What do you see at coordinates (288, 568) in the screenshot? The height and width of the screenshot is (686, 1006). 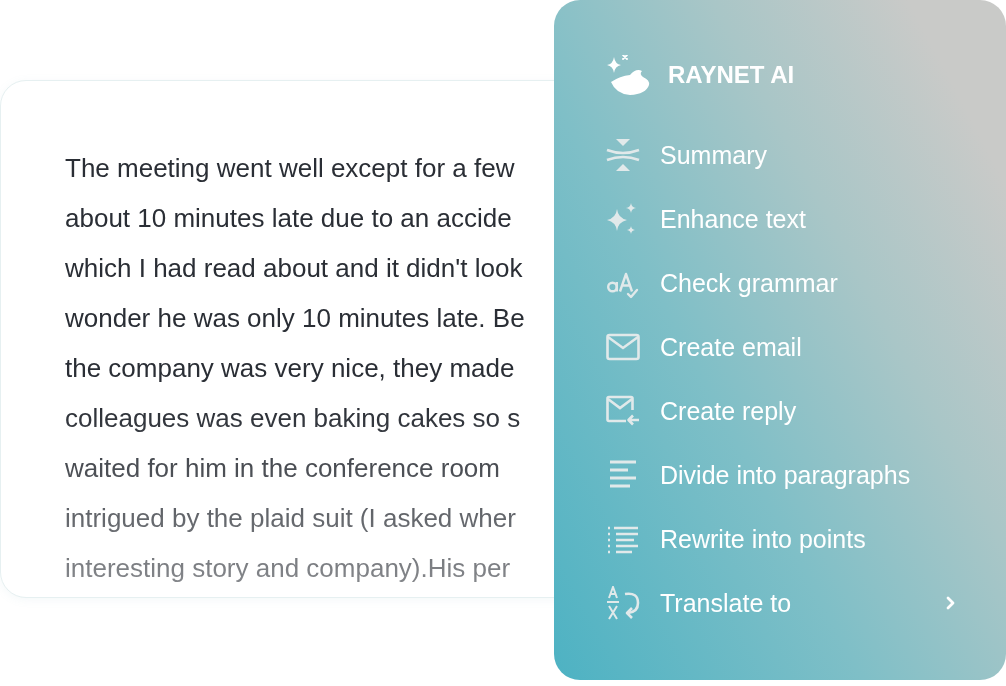 I see `document-text-line: interesting story and company).His per` at bounding box center [288, 568].